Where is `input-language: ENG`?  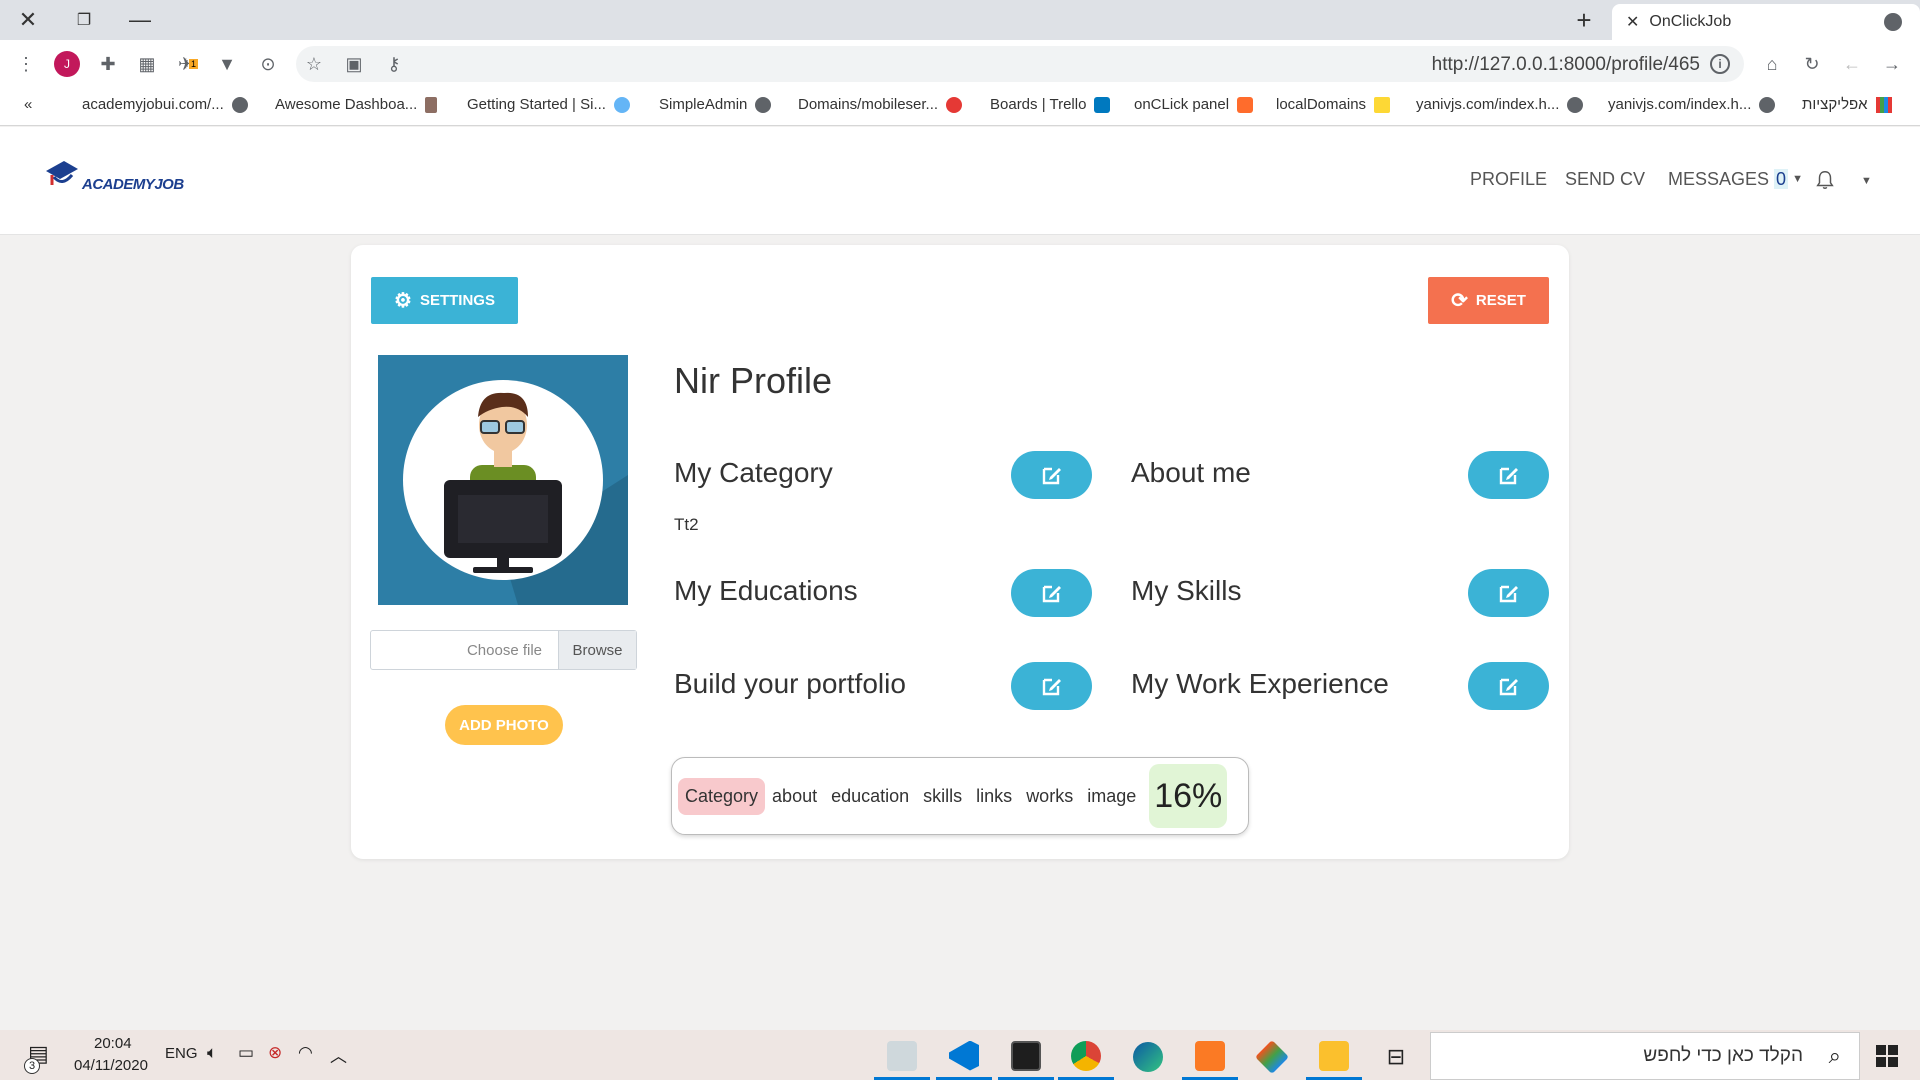
input-language: ENG is located at coordinates (181, 1053).